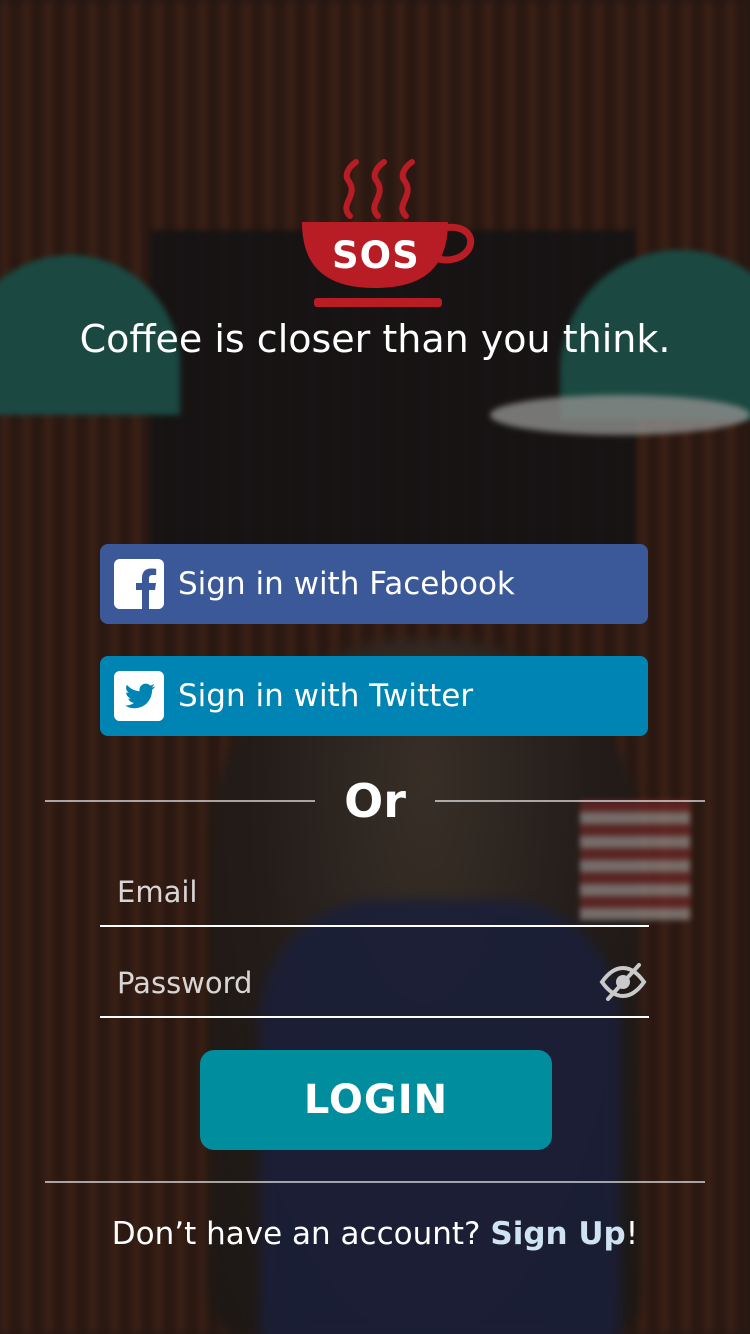  I want to click on signup-link: Sign Up, so click(557, 1234).